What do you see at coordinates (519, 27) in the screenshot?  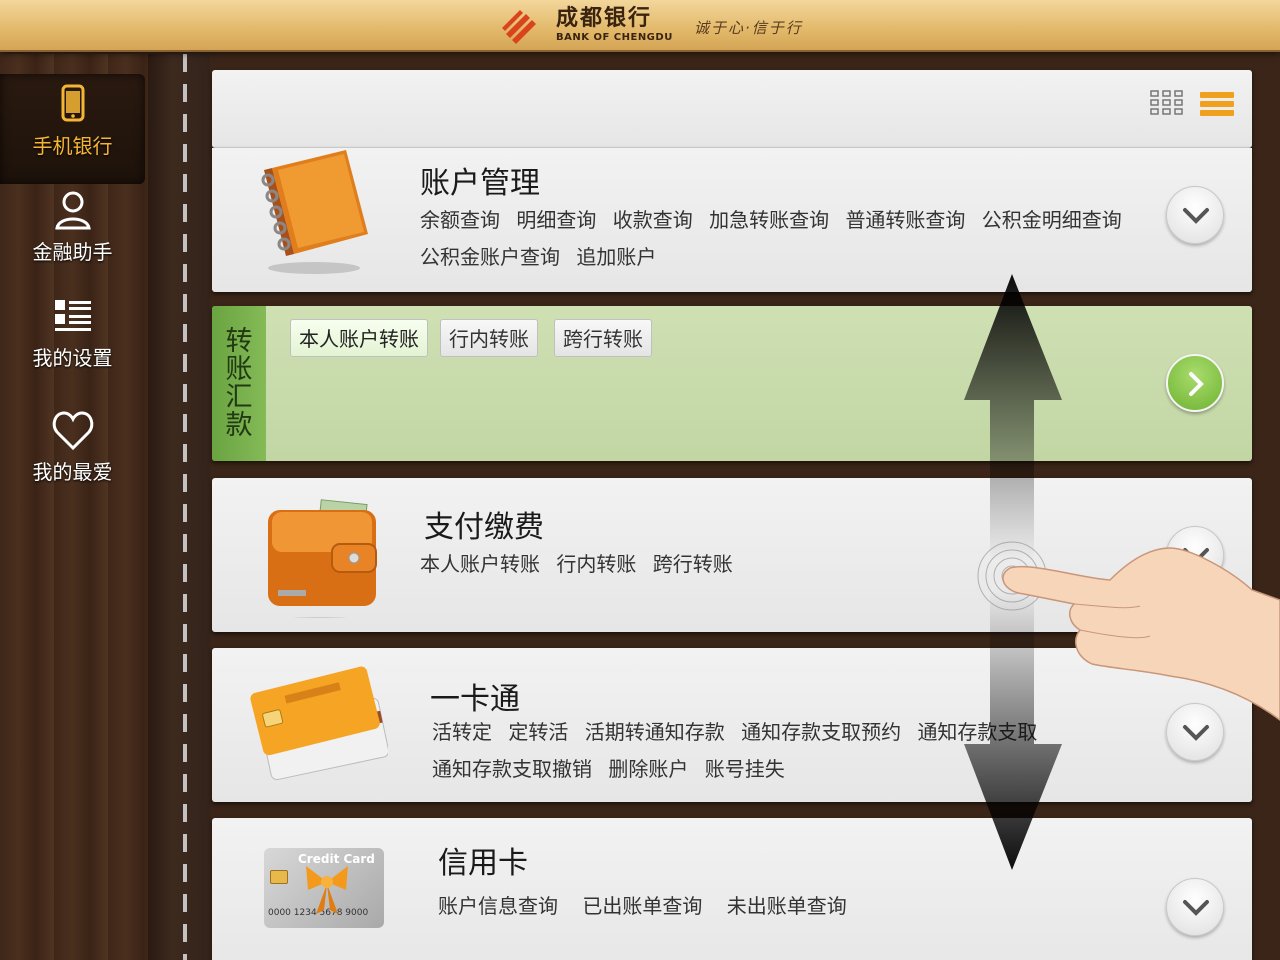 I see `bank-logo-icon` at bounding box center [519, 27].